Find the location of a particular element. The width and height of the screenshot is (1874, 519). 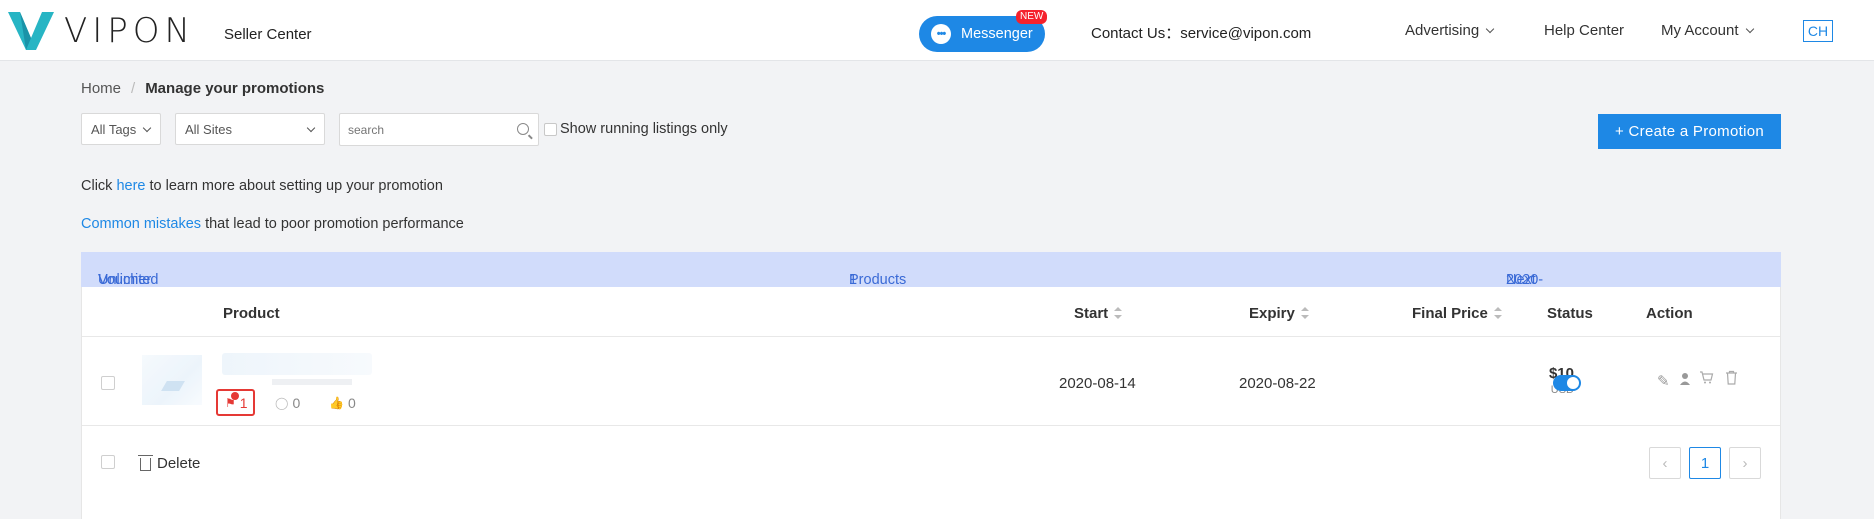

tags-select: All Tags is located at coordinates (121, 129).